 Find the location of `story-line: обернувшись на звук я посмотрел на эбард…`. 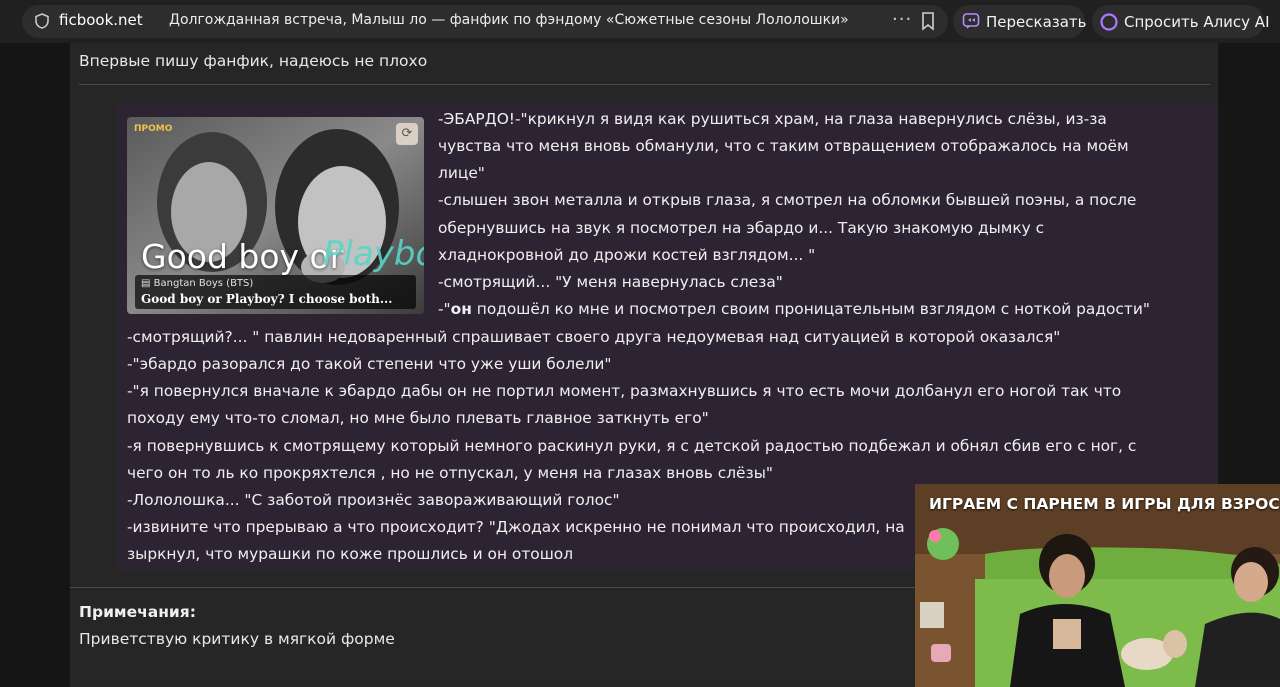

story-line: обернувшись на звук я посмотрел на эбард… is located at coordinates (741, 228).